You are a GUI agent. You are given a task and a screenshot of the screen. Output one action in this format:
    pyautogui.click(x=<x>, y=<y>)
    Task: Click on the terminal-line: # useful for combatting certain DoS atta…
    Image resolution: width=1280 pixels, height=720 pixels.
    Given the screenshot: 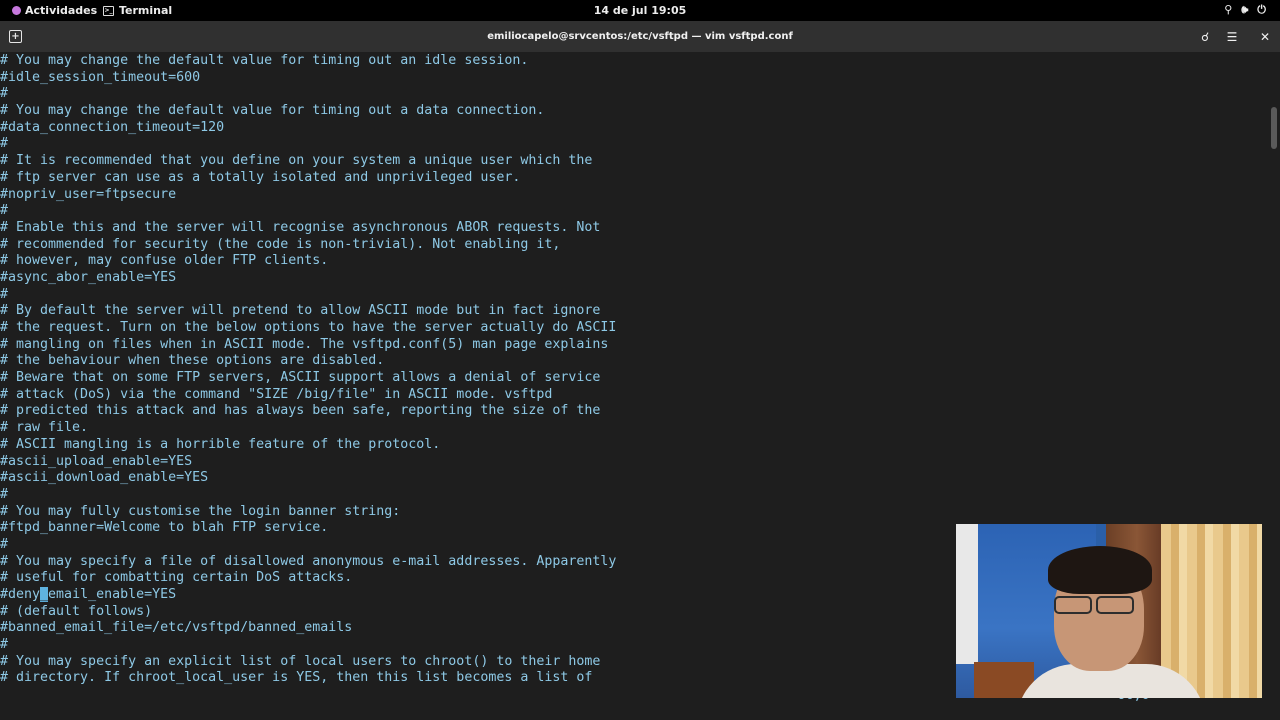 What is the action you would take?
    pyautogui.click(x=176, y=578)
    